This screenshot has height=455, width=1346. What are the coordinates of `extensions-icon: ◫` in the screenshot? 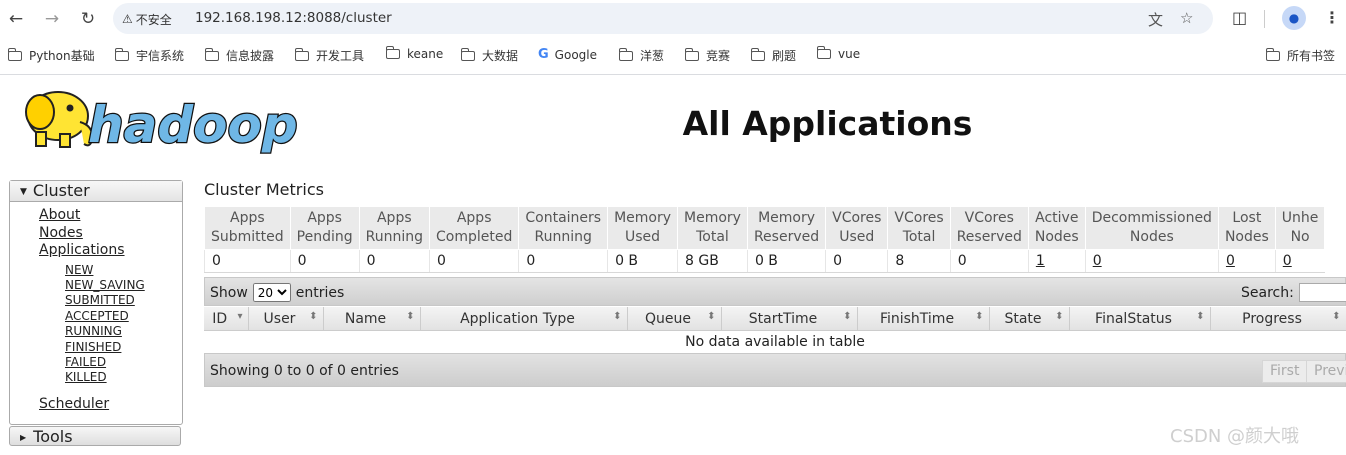 It's located at (1239, 17).